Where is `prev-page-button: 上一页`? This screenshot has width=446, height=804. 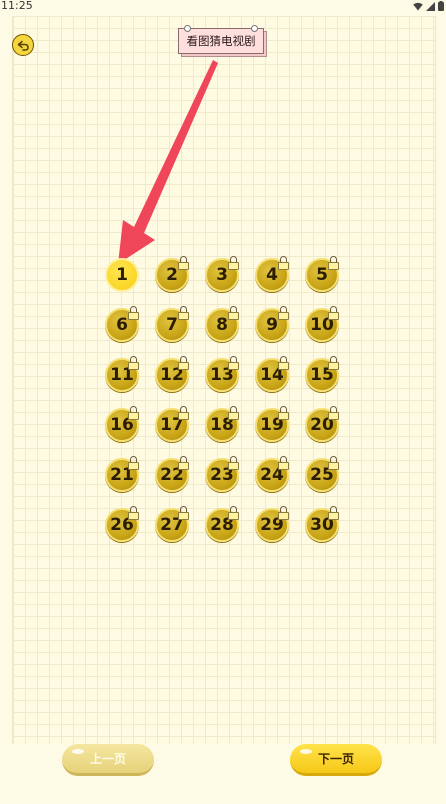
prev-page-button: 上一页 is located at coordinates (108, 760).